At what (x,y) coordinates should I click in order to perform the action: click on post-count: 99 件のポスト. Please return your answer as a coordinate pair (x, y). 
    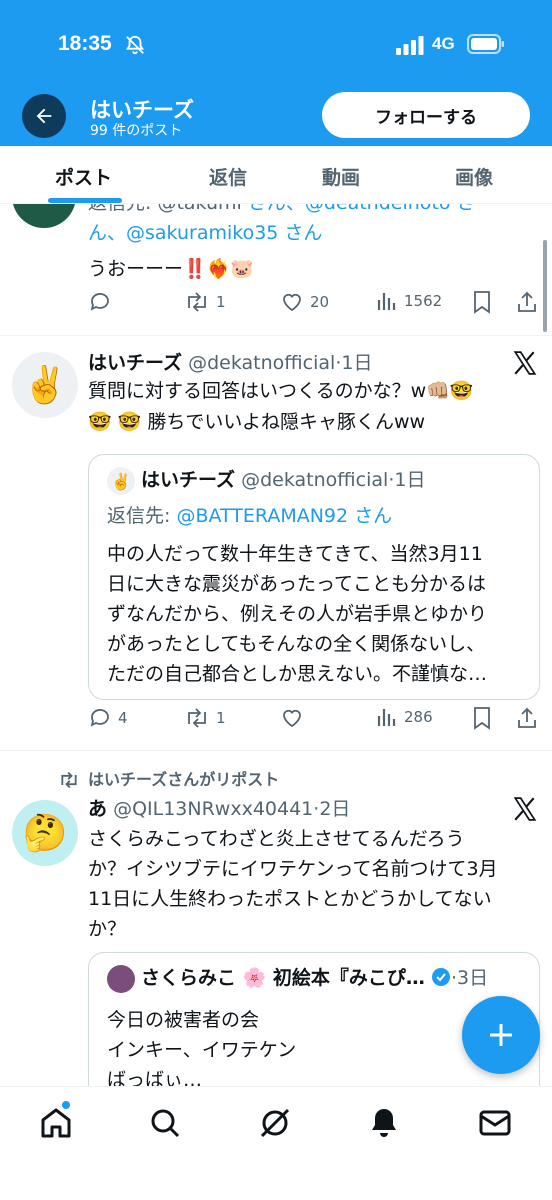
    Looking at the image, I should click on (136, 131).